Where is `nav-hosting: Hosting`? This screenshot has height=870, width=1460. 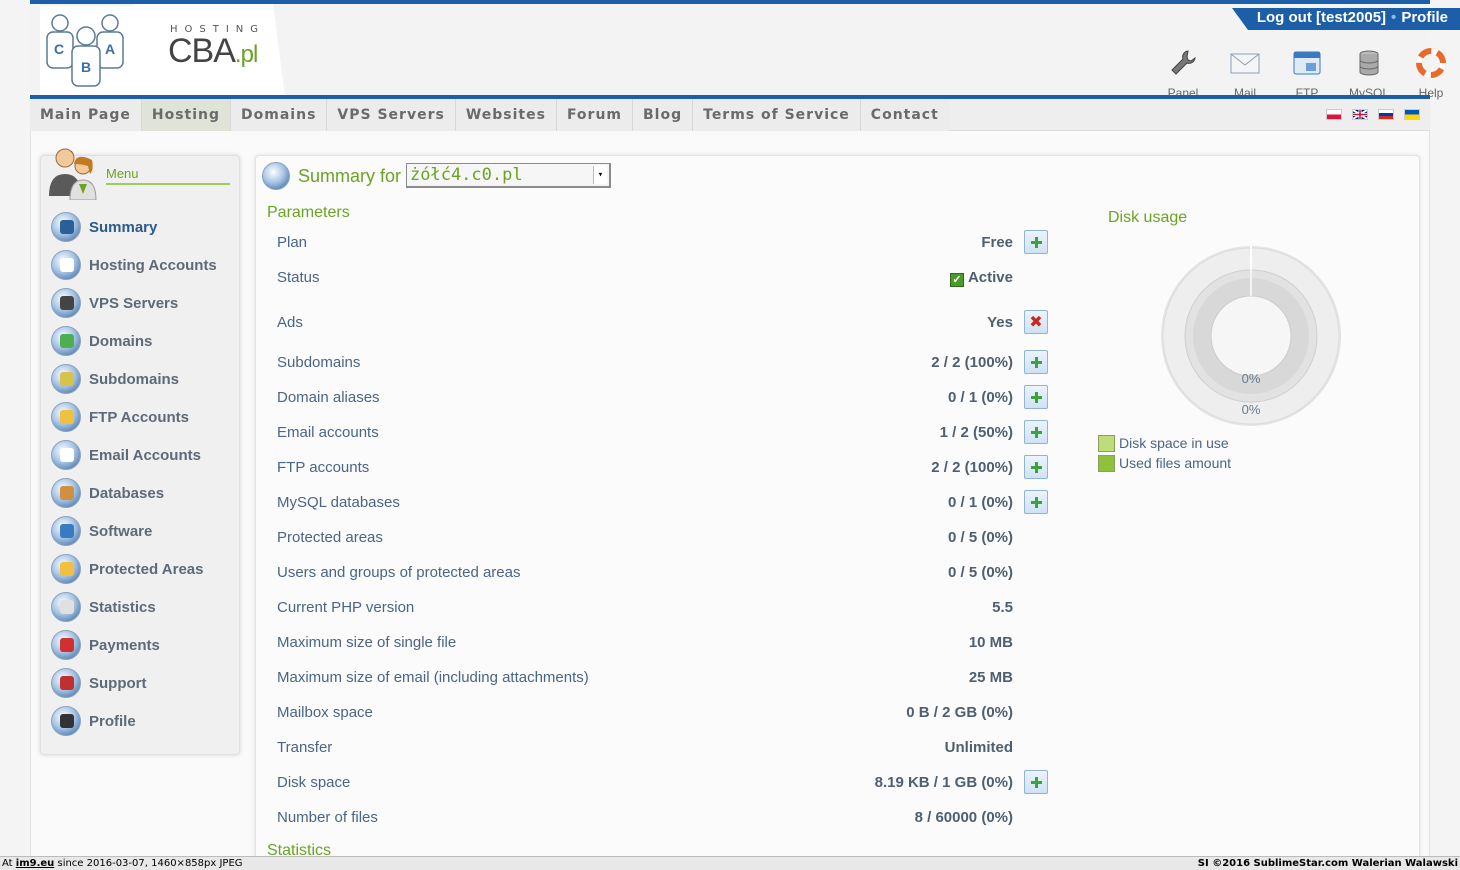 nav-hosting: Hosting is located at coordinates (186, 115).